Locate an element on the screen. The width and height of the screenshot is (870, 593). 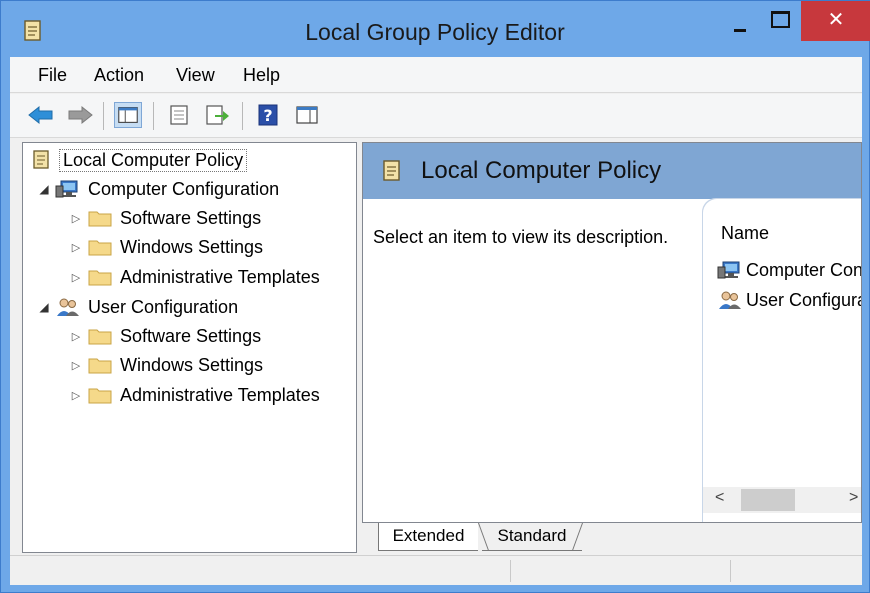
tree-item-computer-configuration: ◢ Computer Configuration is located at coordinates (158, 189).